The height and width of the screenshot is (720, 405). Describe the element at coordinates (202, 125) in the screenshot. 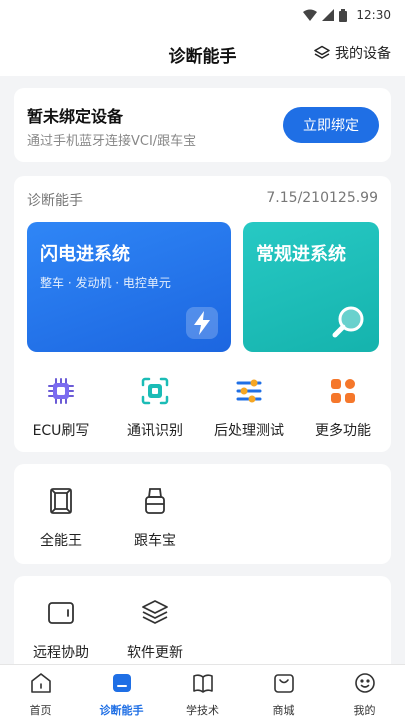

I see `bind-device-card: 暂未绑定设备 通过手机蓝牙连接VCI/跟车宝 立即绑定` at that location.